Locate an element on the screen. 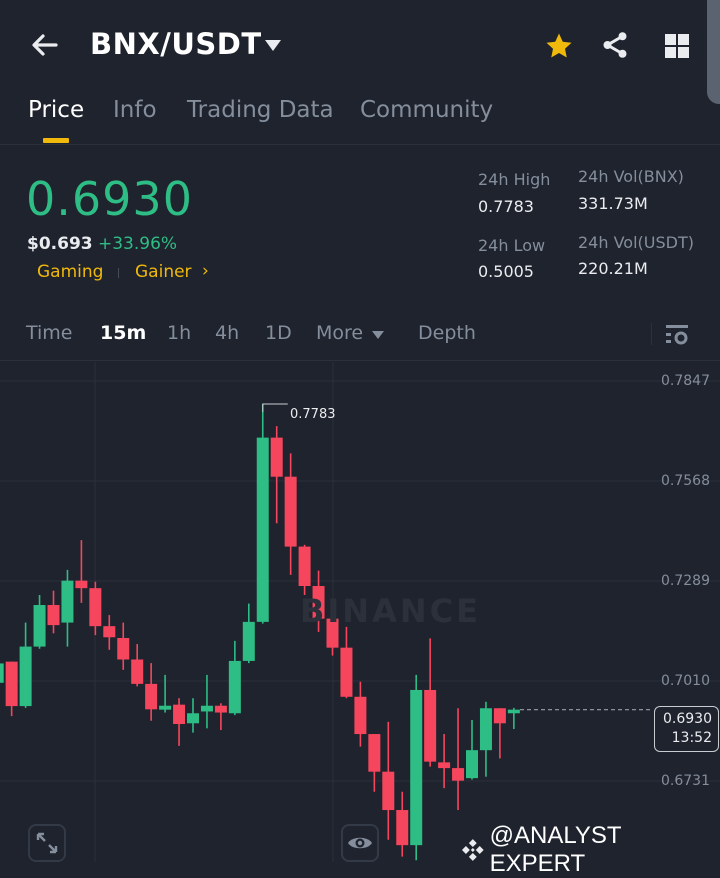  vol-base-label: 24h Vol(BNX) is located at coordinates (631, 176).